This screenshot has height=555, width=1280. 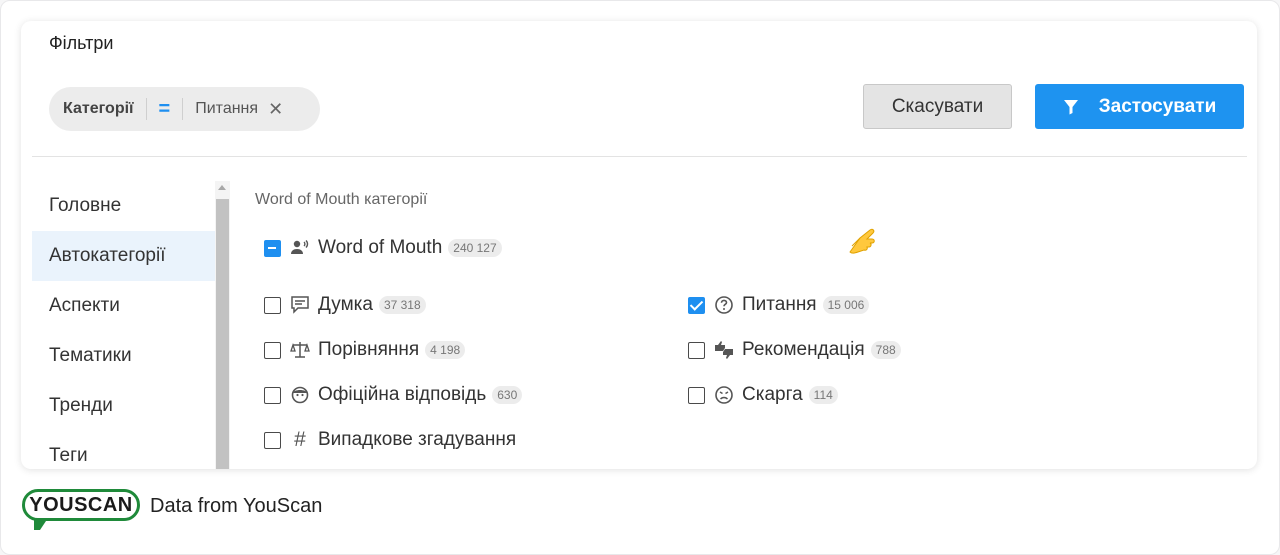 I want to click on filter-chip-value: Питання, so click(x=227, y=108).